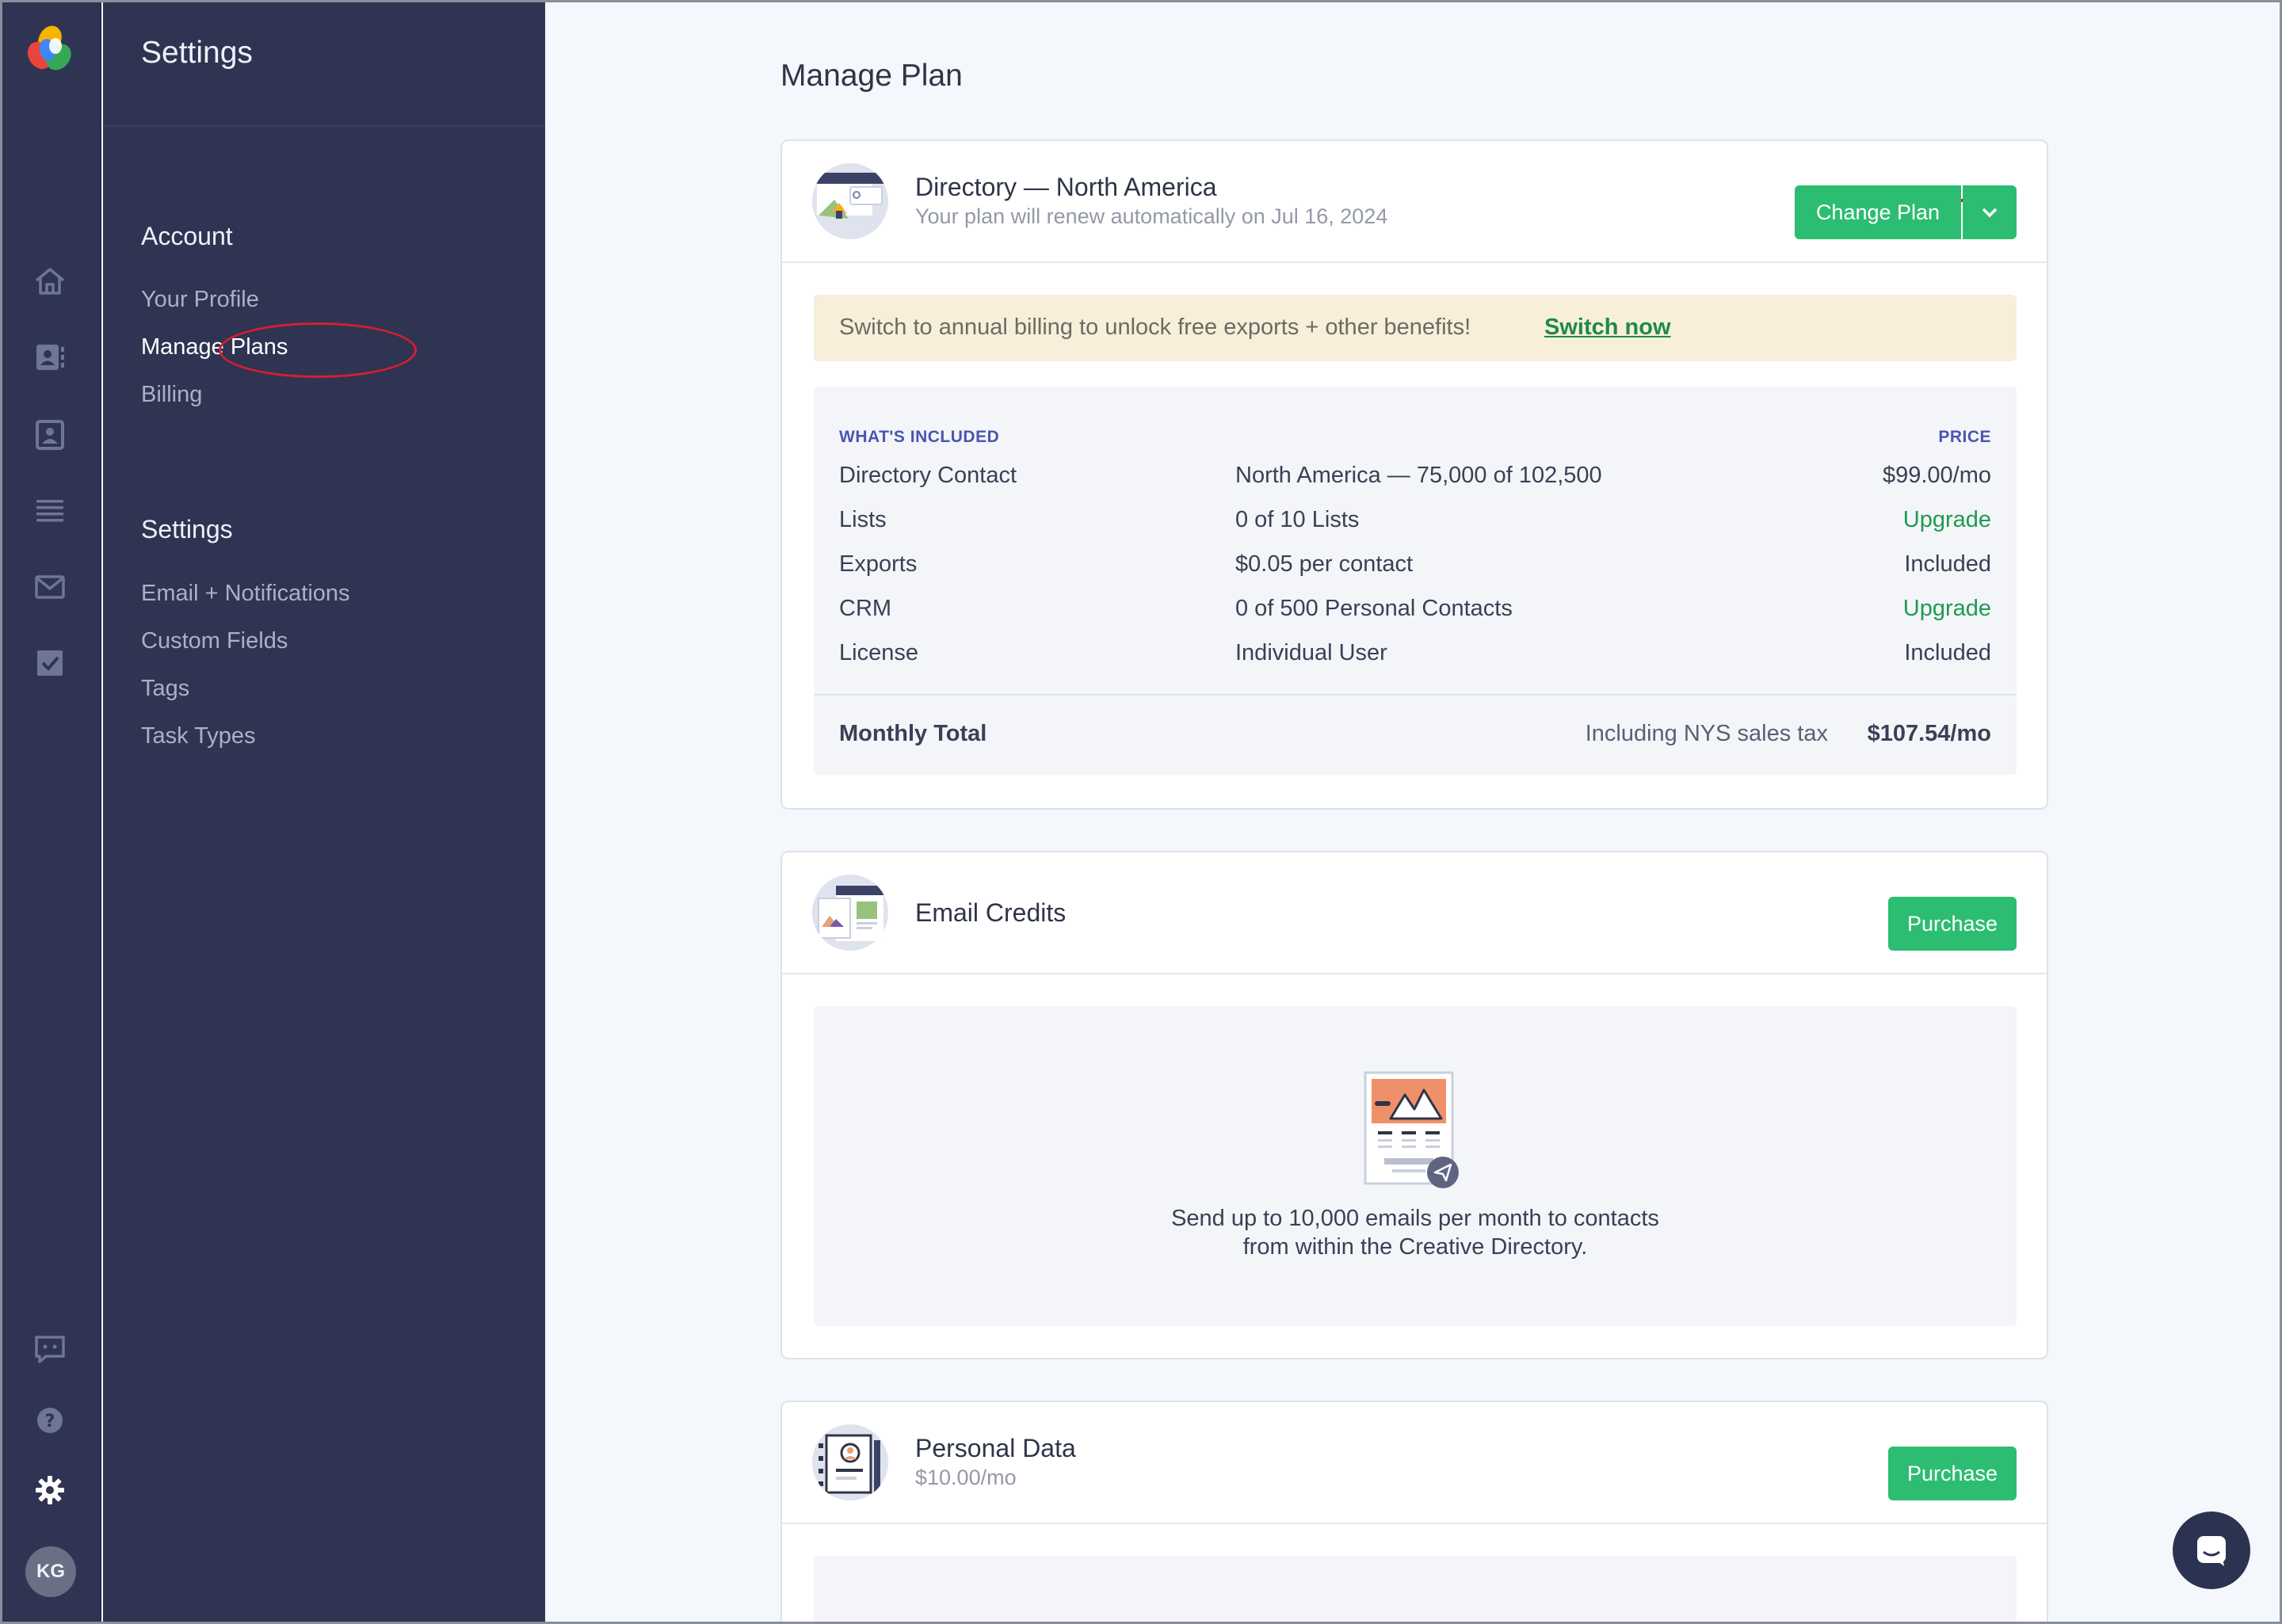  What do you see at coordinates (865, 608) in the screenshot?
I see `row-item: CRM` at bounding box center [865, 608].